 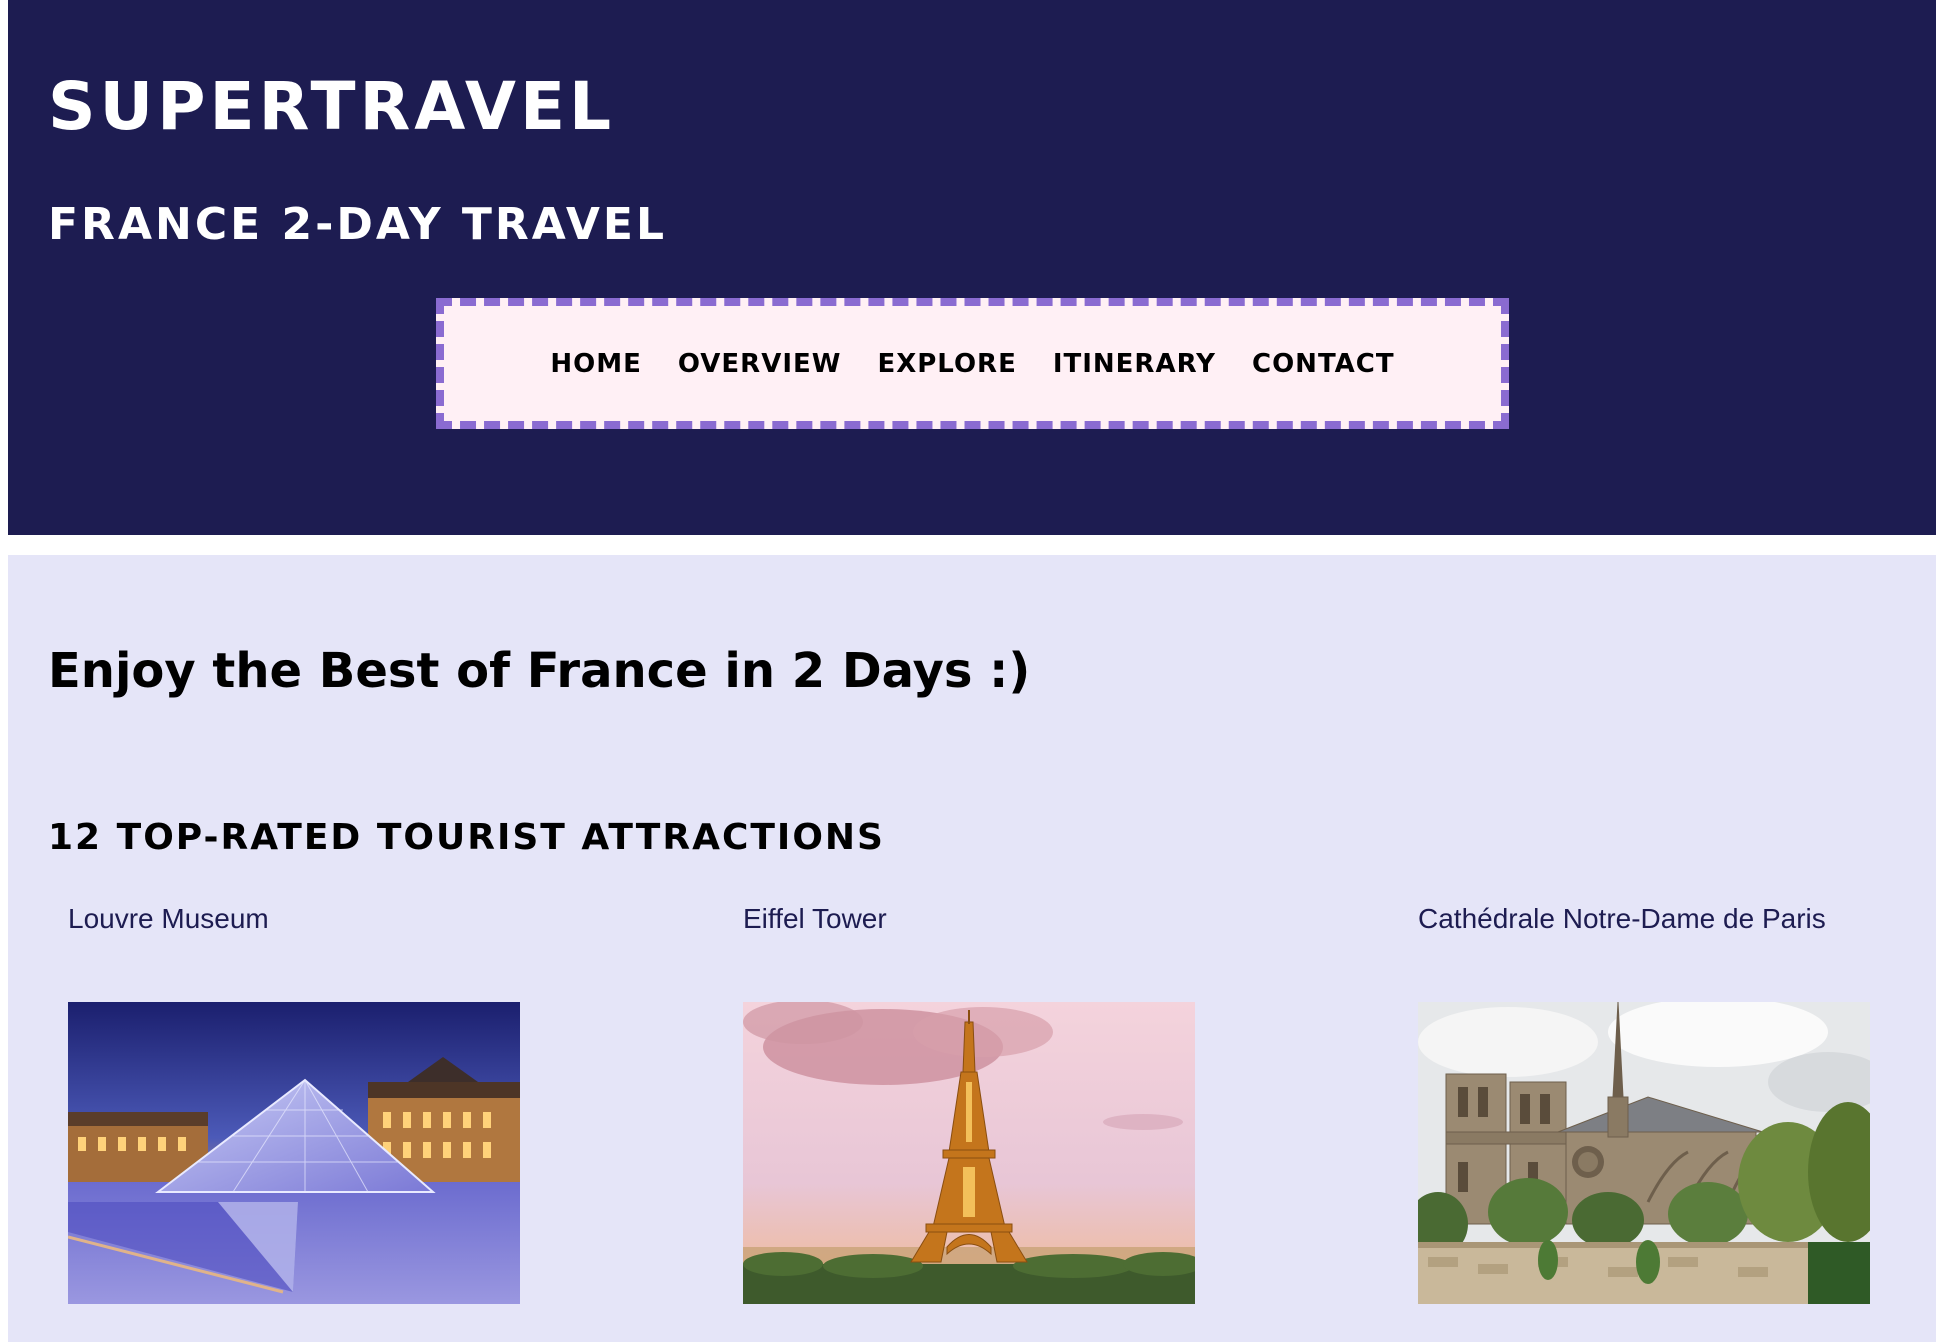 What do you see at coordinates (815, 918) in the screenshot?
I see `attraction-title: Eiffel Tower` at bounding box center [815, 918].